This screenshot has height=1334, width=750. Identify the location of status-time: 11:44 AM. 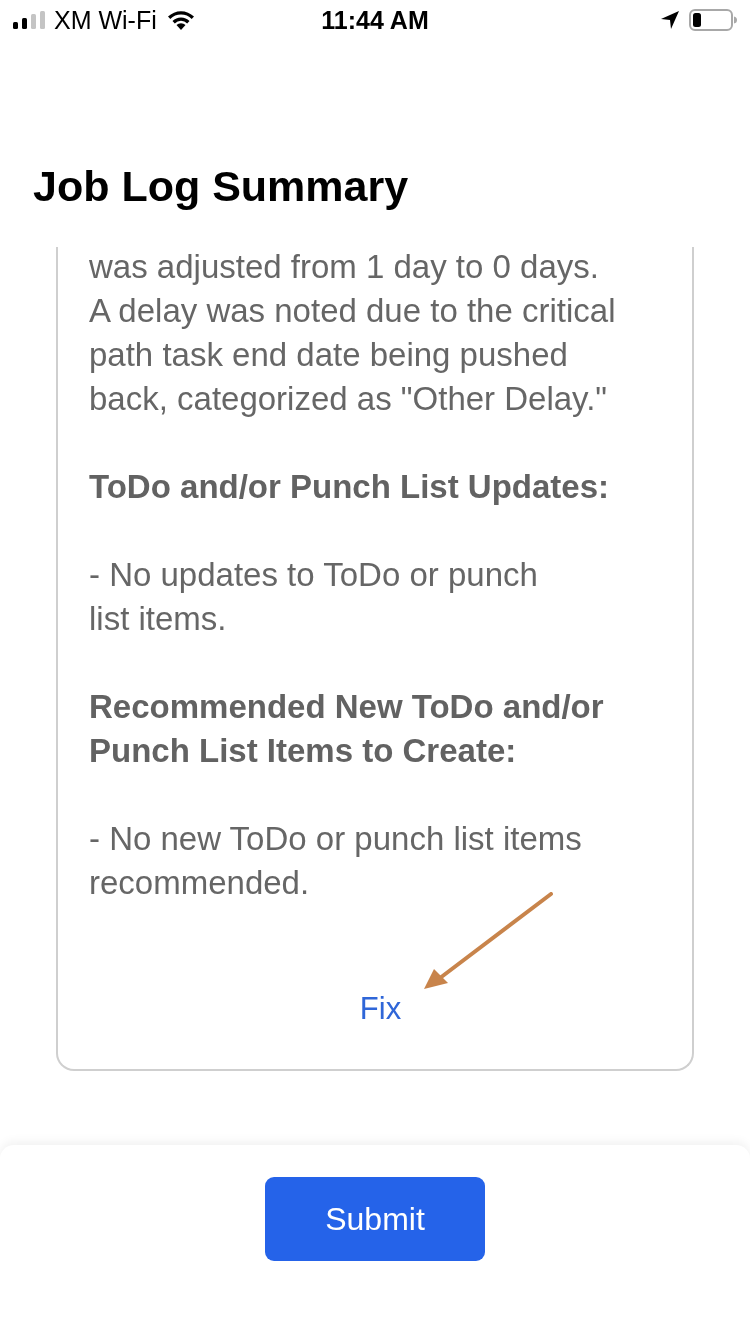
(375, 20).